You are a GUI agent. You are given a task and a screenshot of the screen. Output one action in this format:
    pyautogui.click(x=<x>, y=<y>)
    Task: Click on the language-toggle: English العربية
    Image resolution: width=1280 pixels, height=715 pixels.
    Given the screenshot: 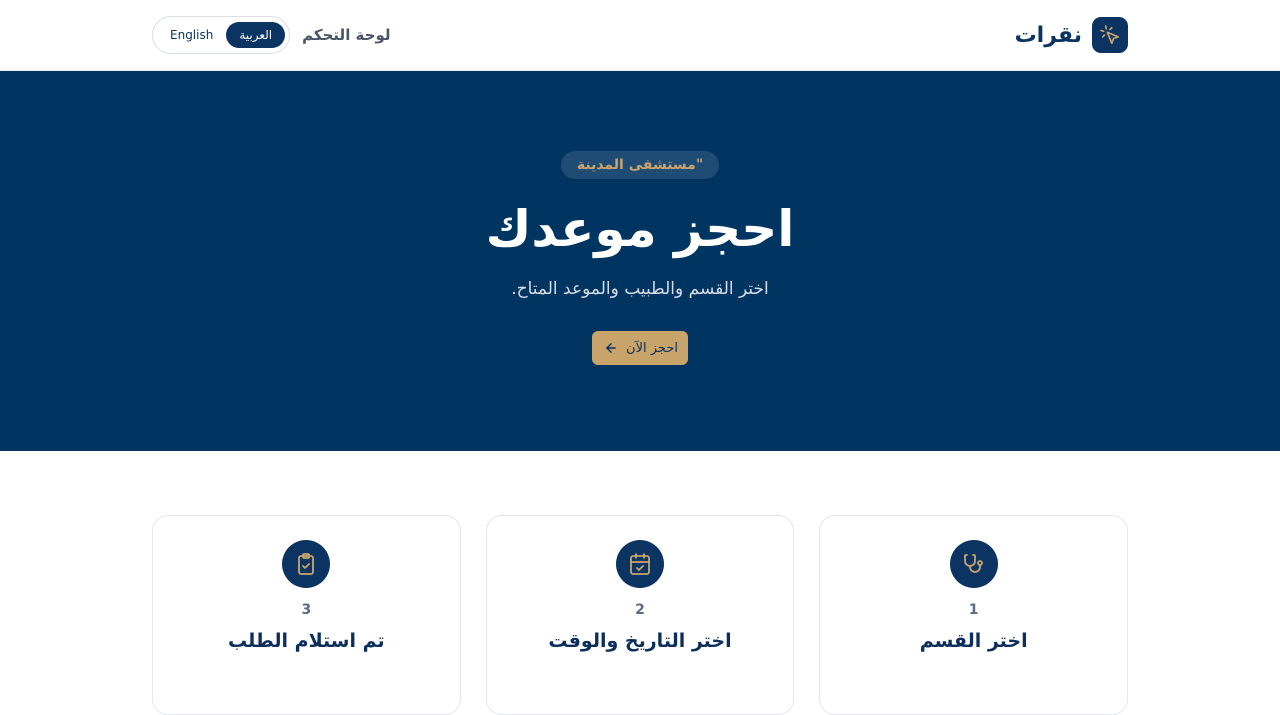 What is the action you would take?
    pyautogui.click(x=221, y=35)
    